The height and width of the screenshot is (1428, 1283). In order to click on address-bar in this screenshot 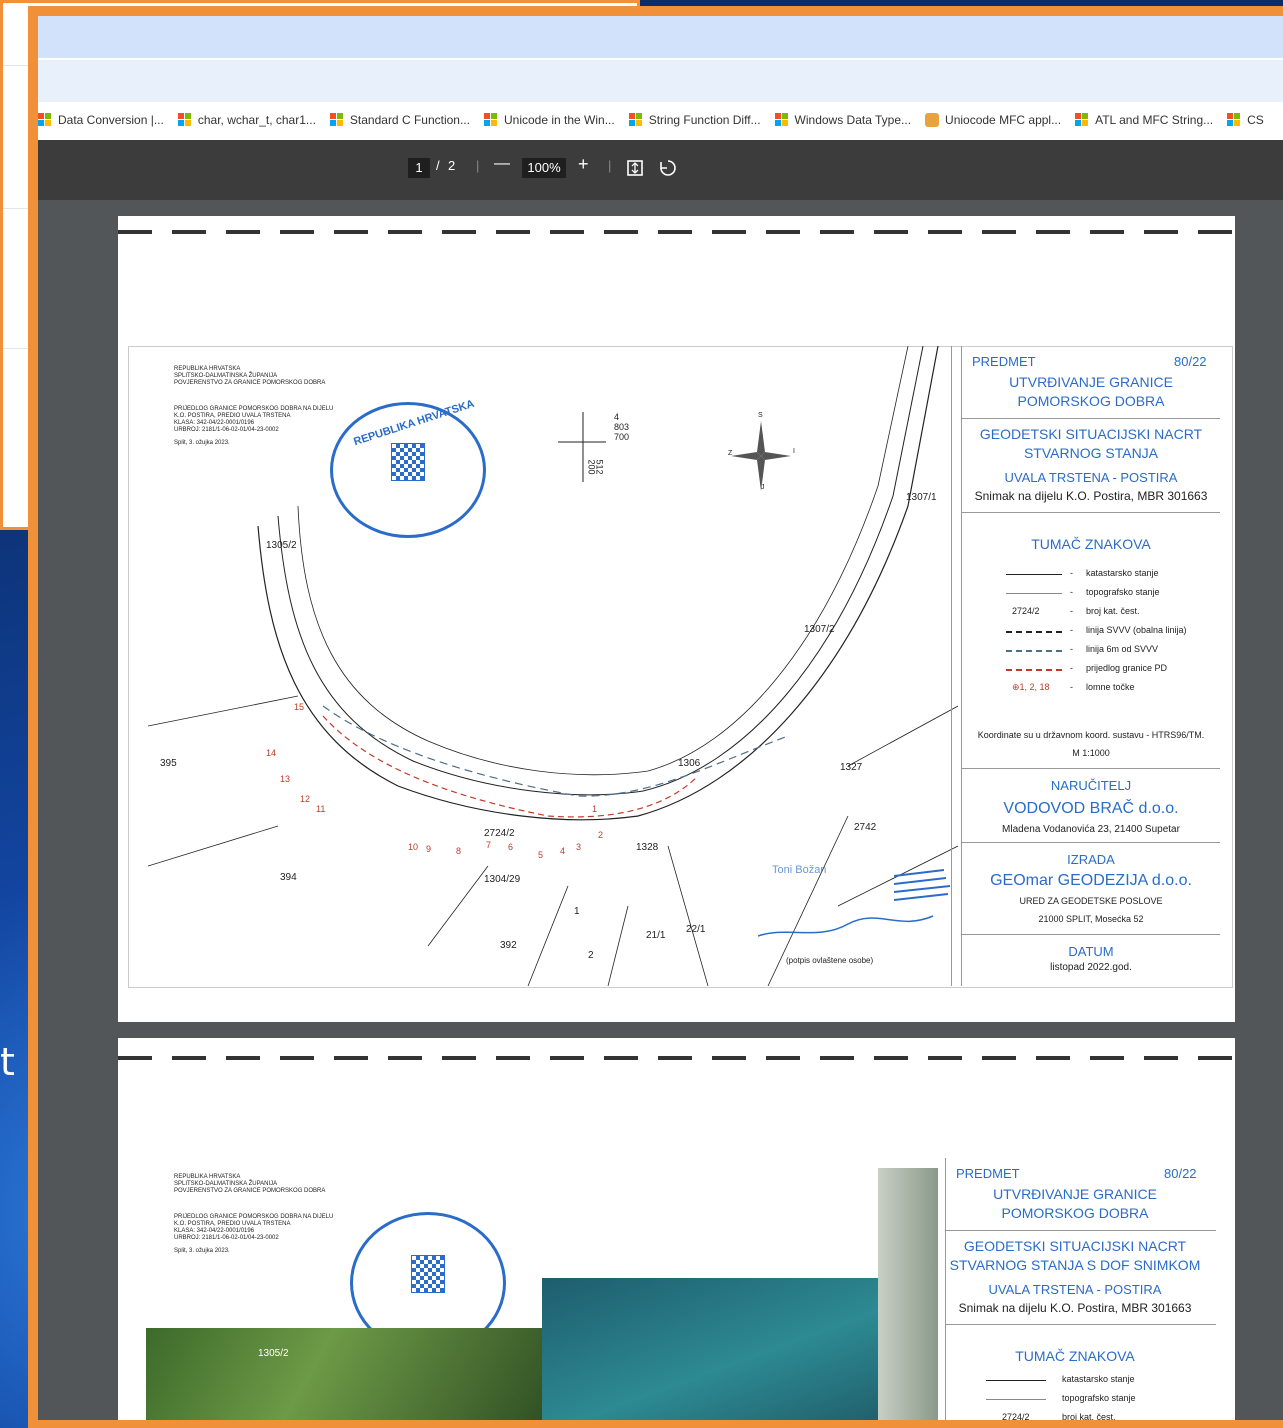, I will do `click(660, 81)`.